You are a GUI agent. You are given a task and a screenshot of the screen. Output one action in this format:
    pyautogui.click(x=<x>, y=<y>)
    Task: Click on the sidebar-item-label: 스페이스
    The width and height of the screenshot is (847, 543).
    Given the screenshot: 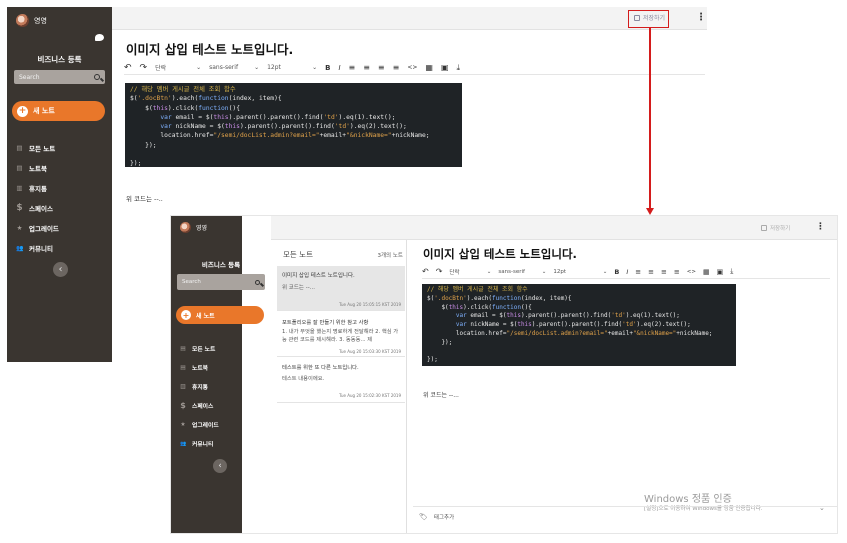 What is the action you would take?
    pyautogui.click(x=203, y=407)
    